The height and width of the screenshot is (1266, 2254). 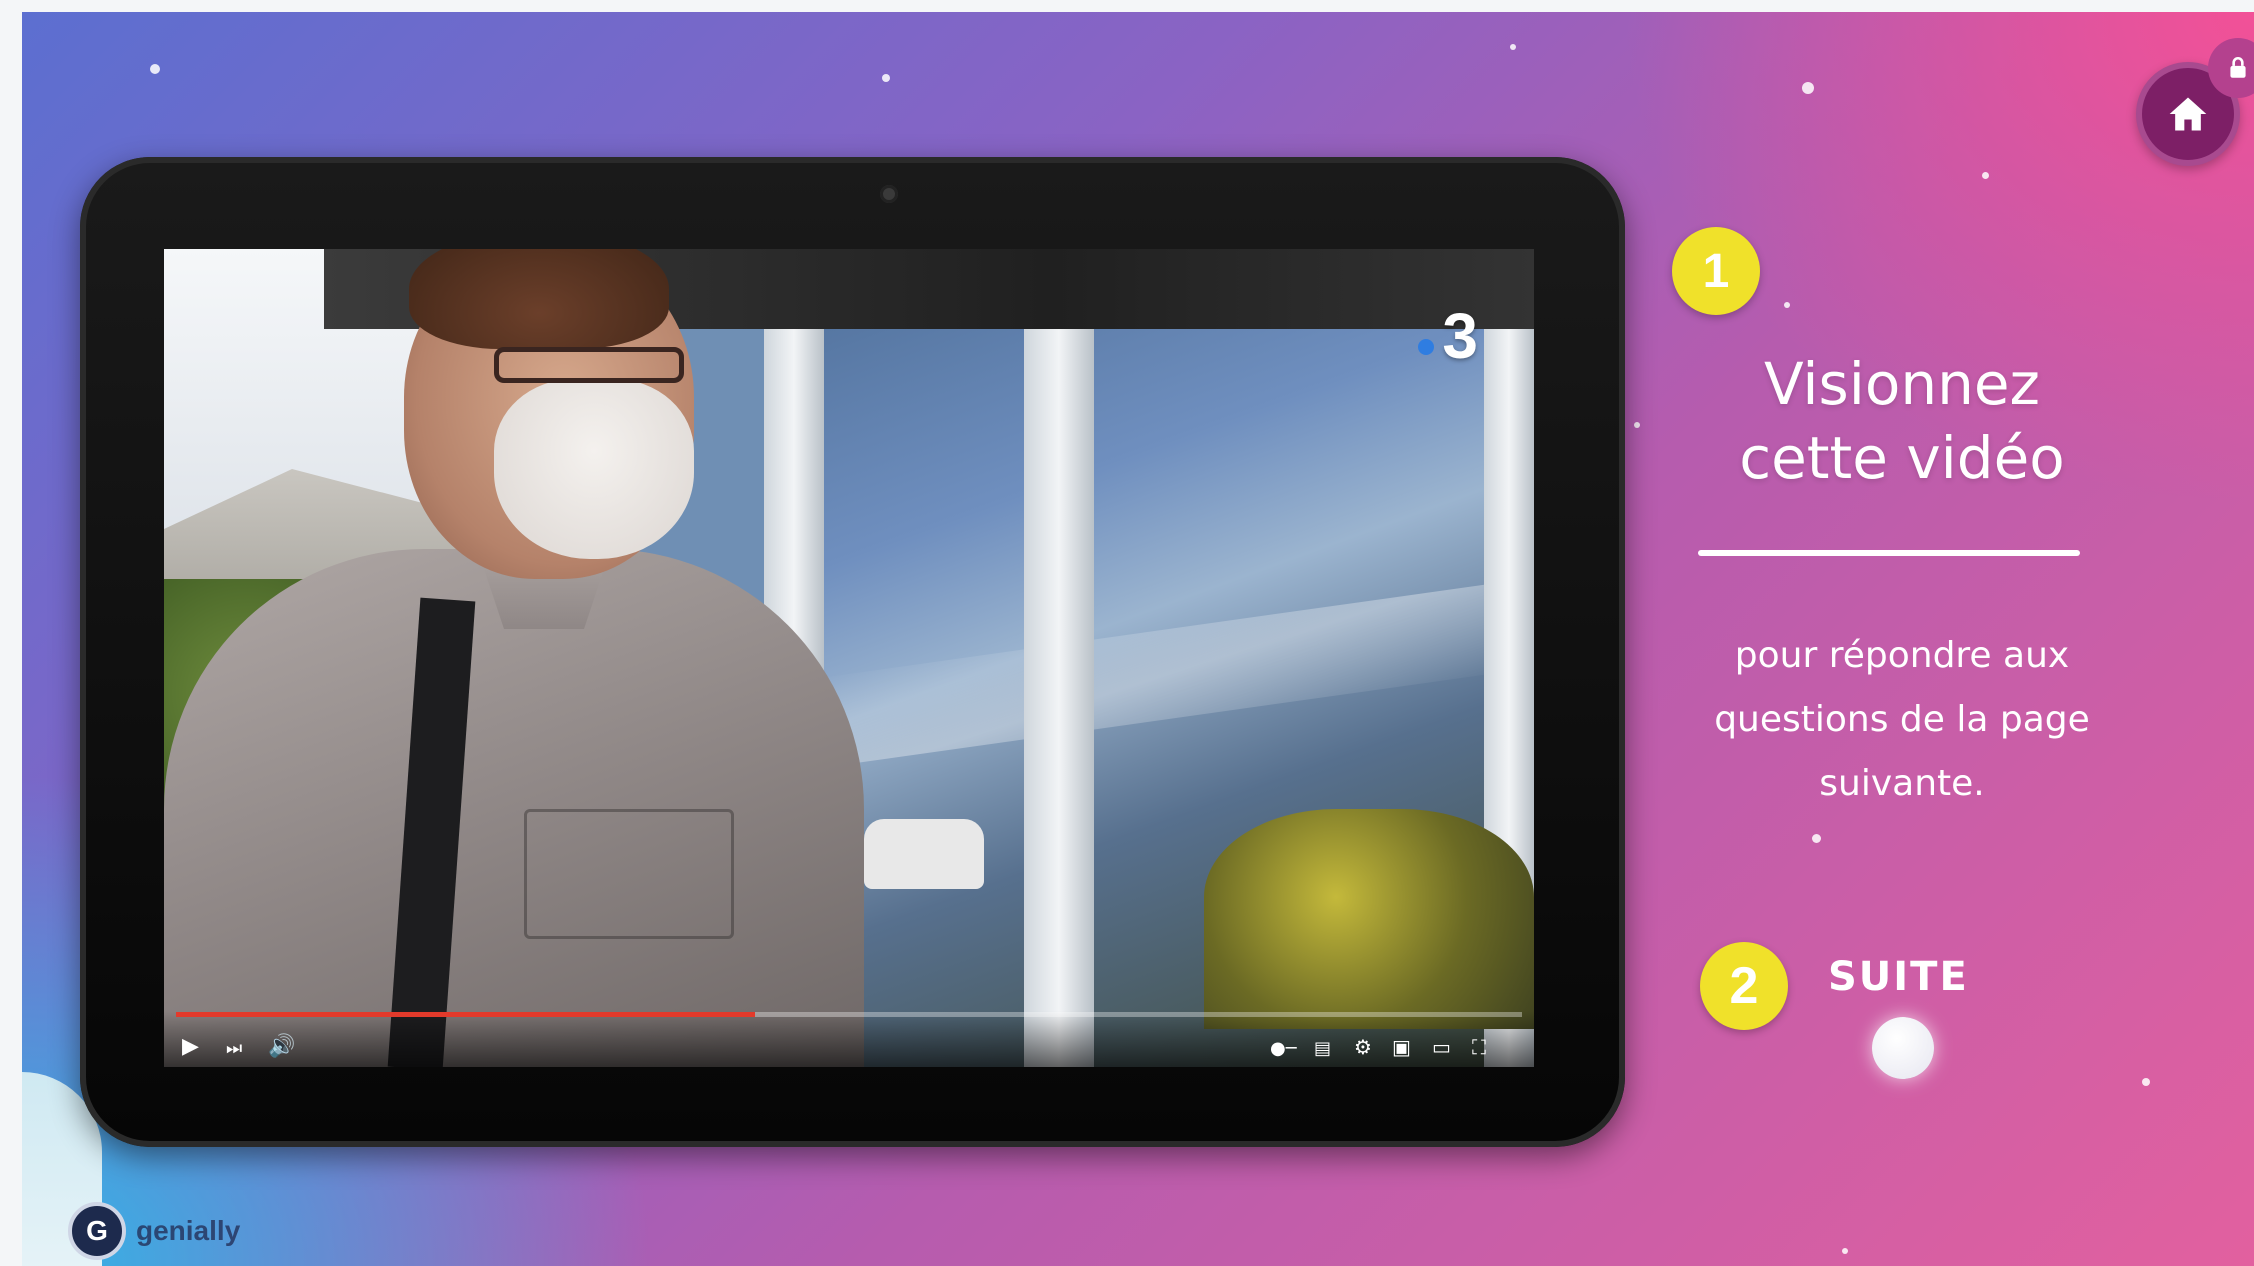 What do you see at coordinates (2188, 114) in the screenshot?
I see `home-icon` at bounding box center [2188, 114].